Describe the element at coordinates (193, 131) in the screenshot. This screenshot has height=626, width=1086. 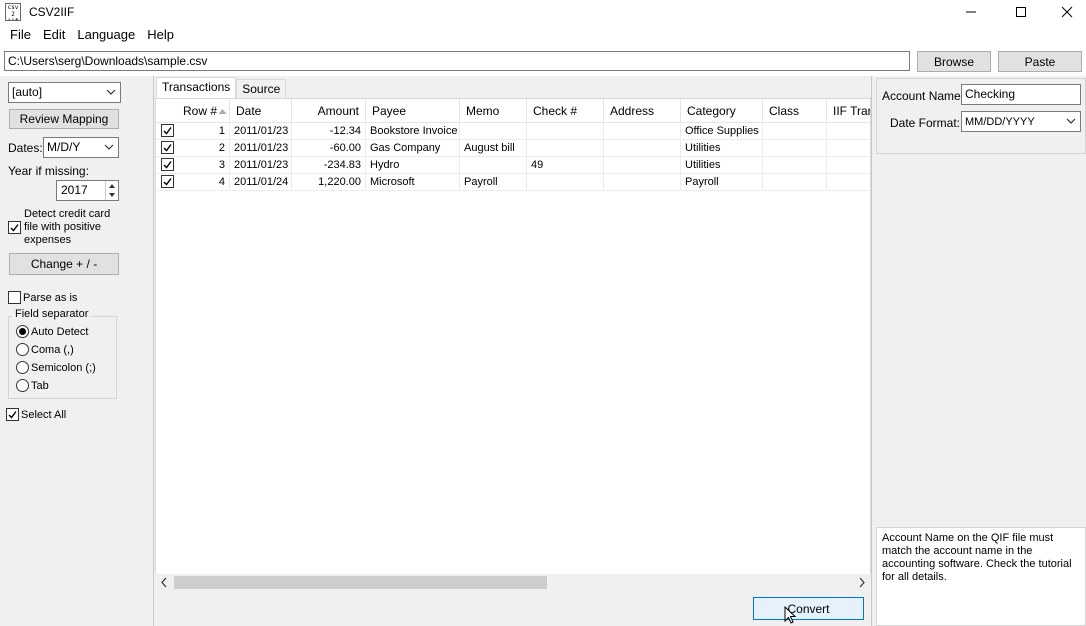
I see `cell-row-number: 1` at that location.